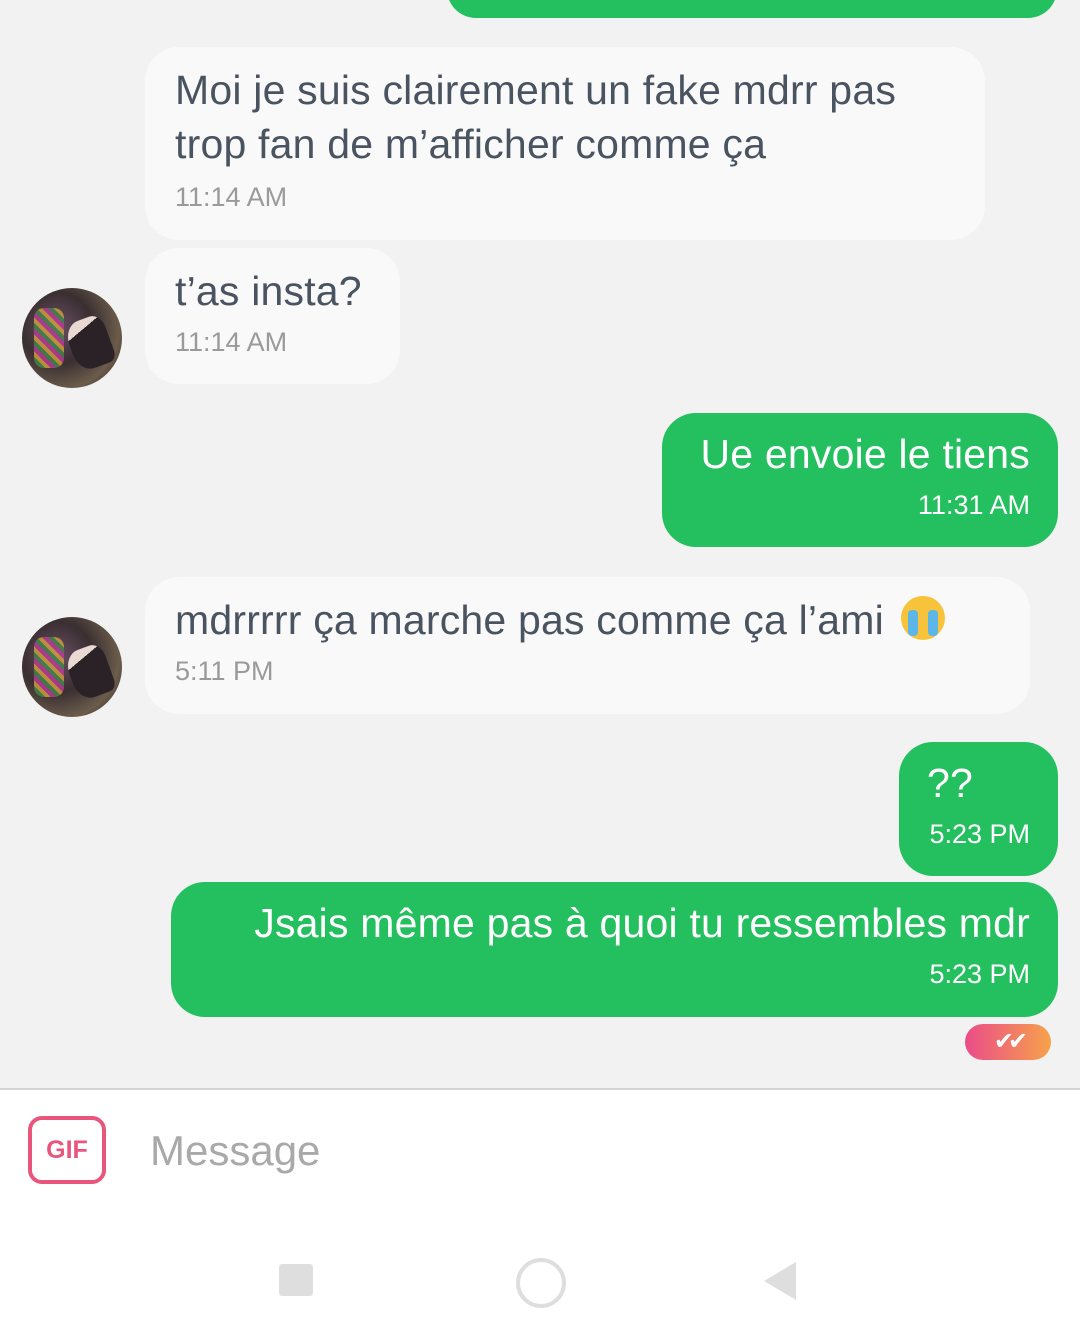  I want to click on home-icon, so click(541, 1283).